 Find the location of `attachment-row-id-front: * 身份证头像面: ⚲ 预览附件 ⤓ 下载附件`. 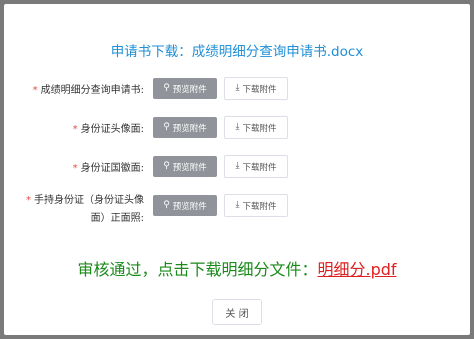

attachment-row-id-front: * 身份证头像面: ⚲ 预览附件 ⤓ 下载附件 is located at coordinates (237, 127).